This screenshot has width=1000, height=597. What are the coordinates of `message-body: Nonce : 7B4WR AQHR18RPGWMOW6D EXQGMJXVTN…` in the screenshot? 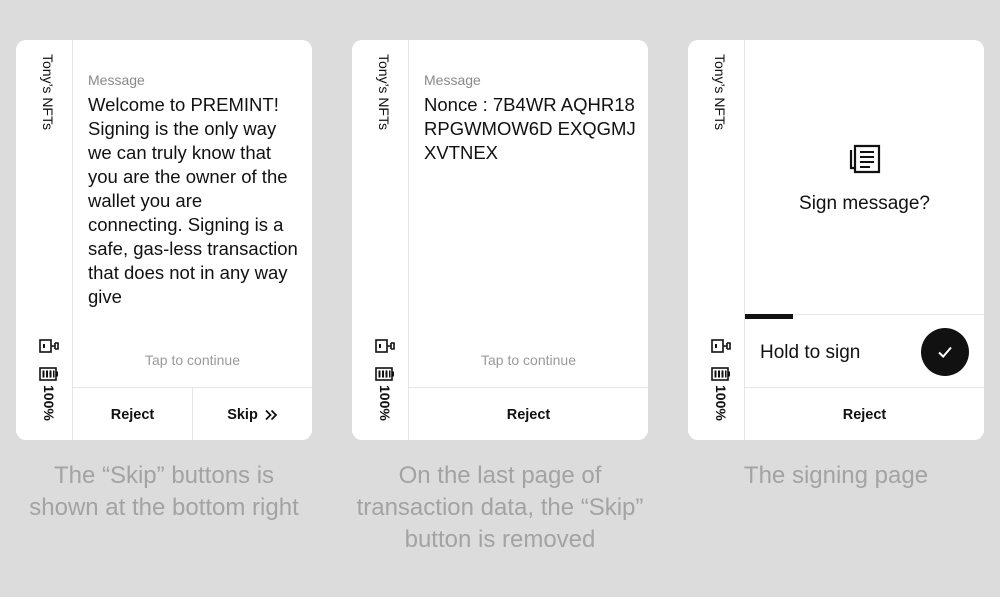 It's located at (530, 128).